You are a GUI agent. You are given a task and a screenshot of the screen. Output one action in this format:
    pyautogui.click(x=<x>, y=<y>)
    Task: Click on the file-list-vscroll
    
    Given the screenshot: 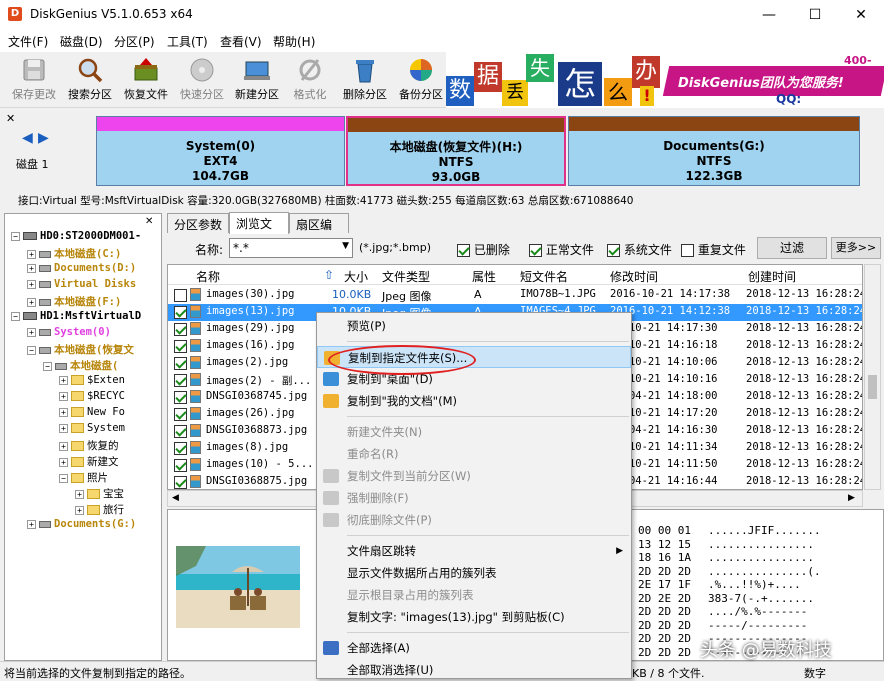 What is the action you would take?
    pyautogui.click(x=872, y=377)
    